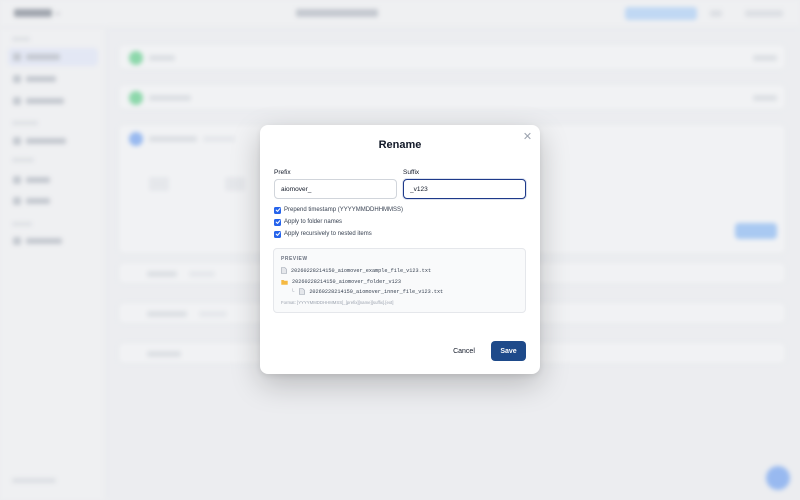 The height and width of the screenshot is (500, 800). Describe the element at coordinates (344, 210) in the screenshot. I see `checkbox-label: Prepend timestamp (YYYYMMDDHHMMSS)` at that location.